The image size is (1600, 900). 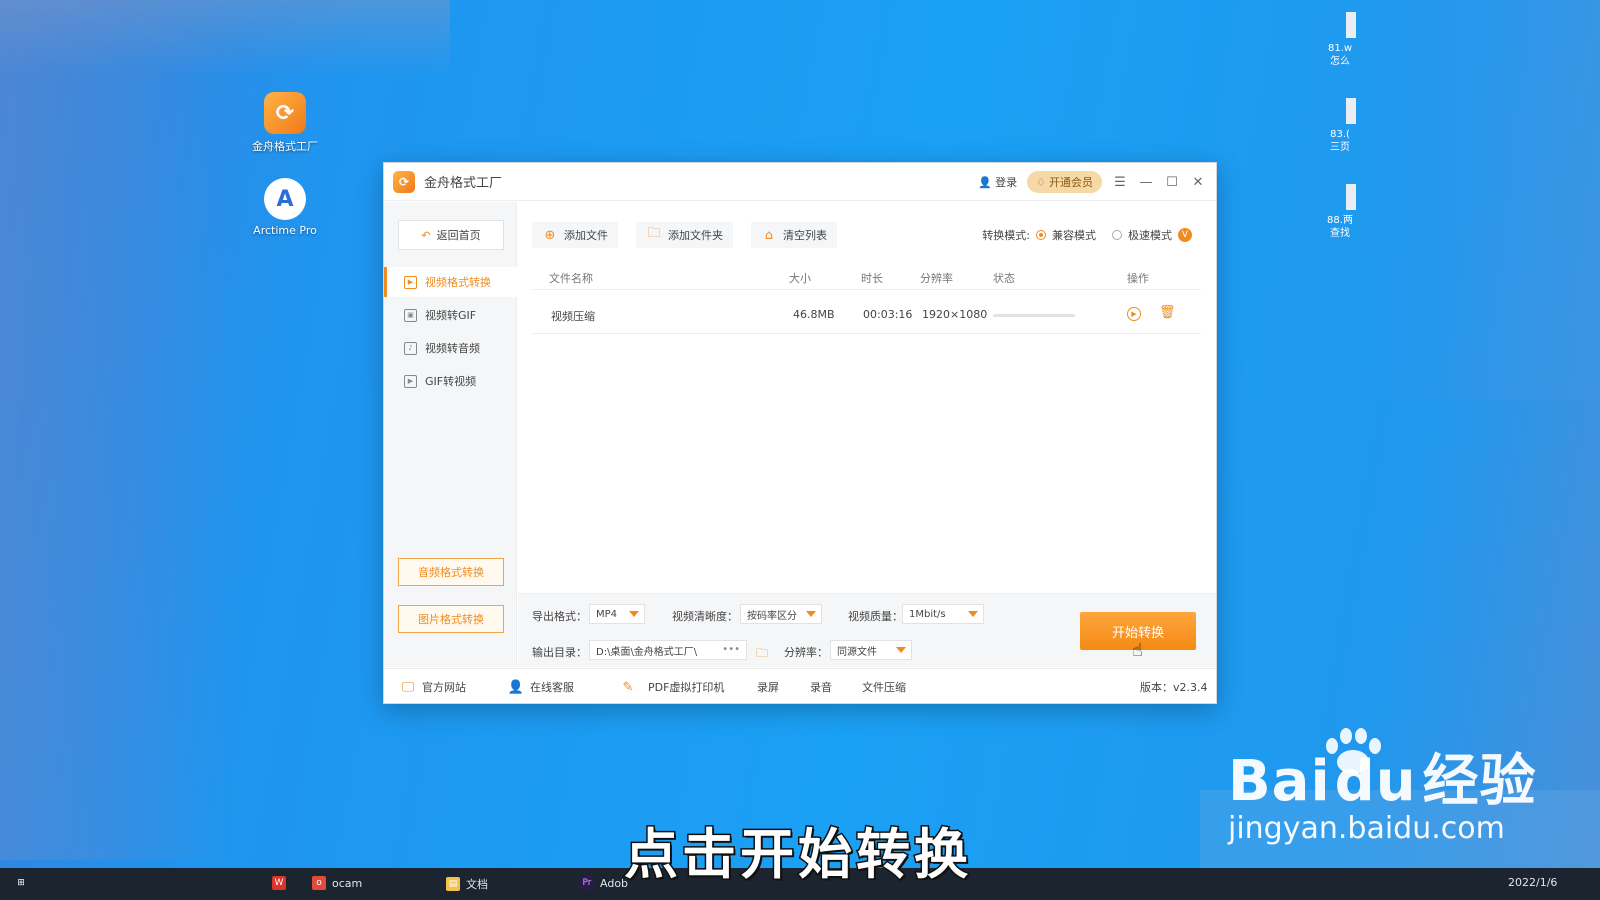 I want to click on sidebar-item-video-to-gif: ▣ 视频转GIF, so click(x=450, y=315).